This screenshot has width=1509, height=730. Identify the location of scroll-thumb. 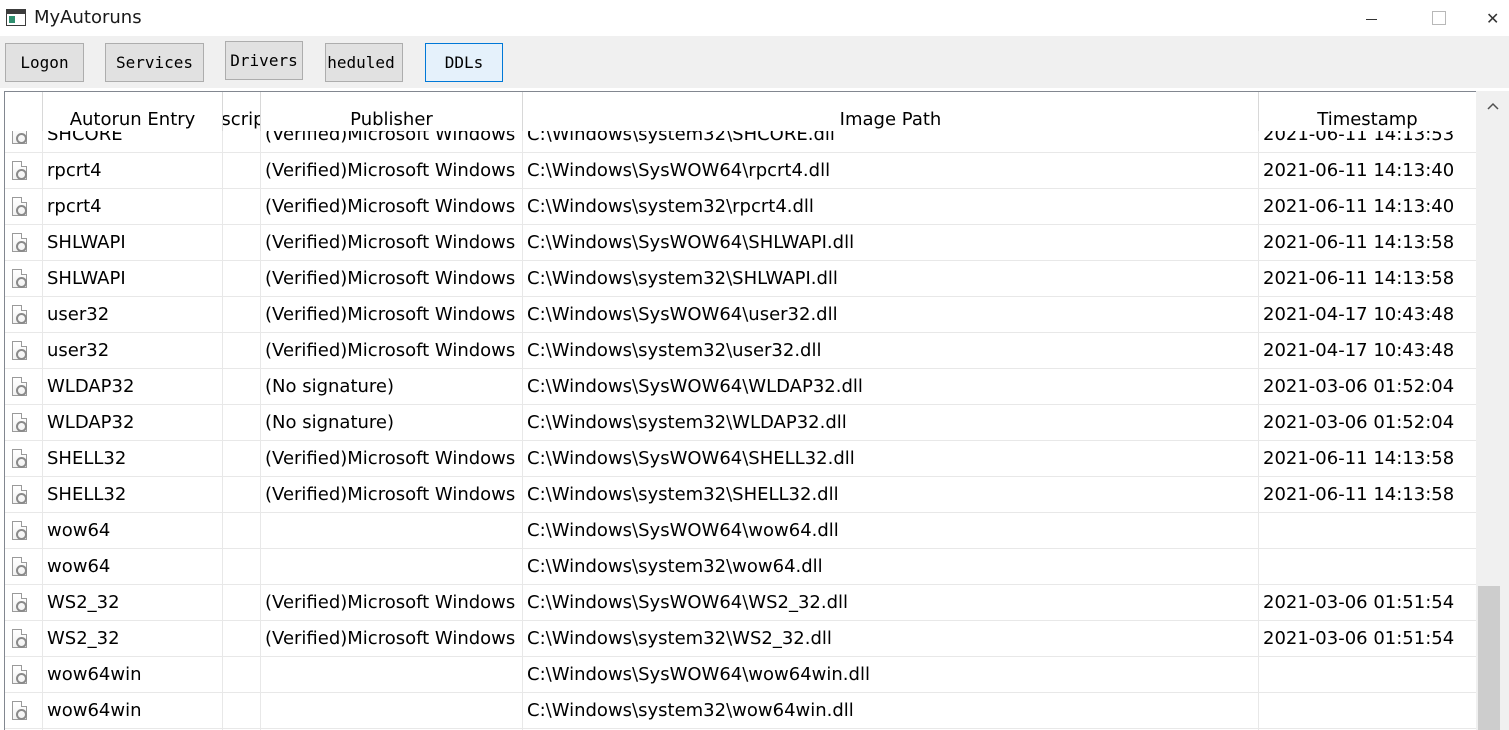
(1489, 658).